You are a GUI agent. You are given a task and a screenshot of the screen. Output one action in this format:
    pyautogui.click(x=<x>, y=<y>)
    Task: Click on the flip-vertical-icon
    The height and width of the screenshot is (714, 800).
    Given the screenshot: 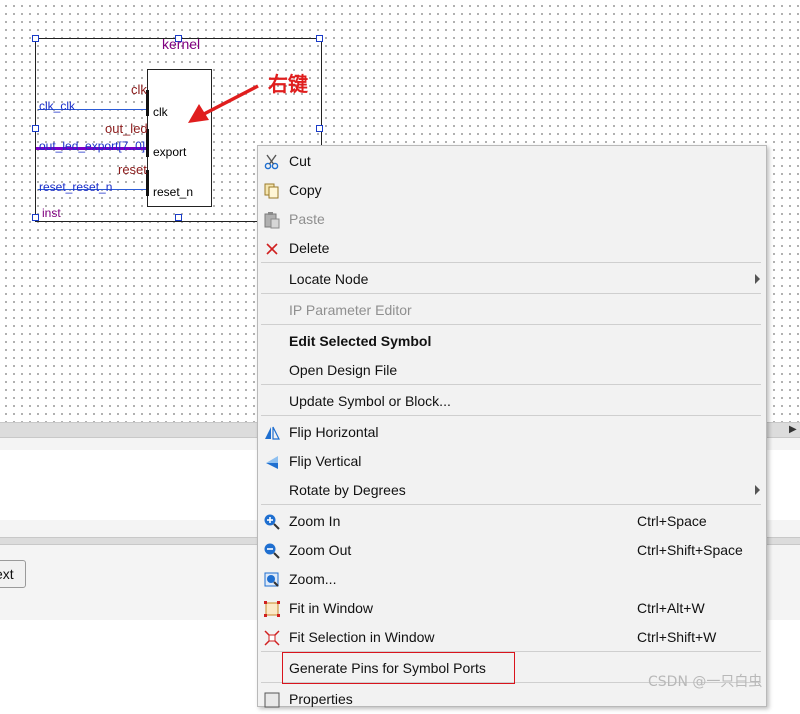 What is the action you would take?
    pyautogui.click(x=272, y=462)
    